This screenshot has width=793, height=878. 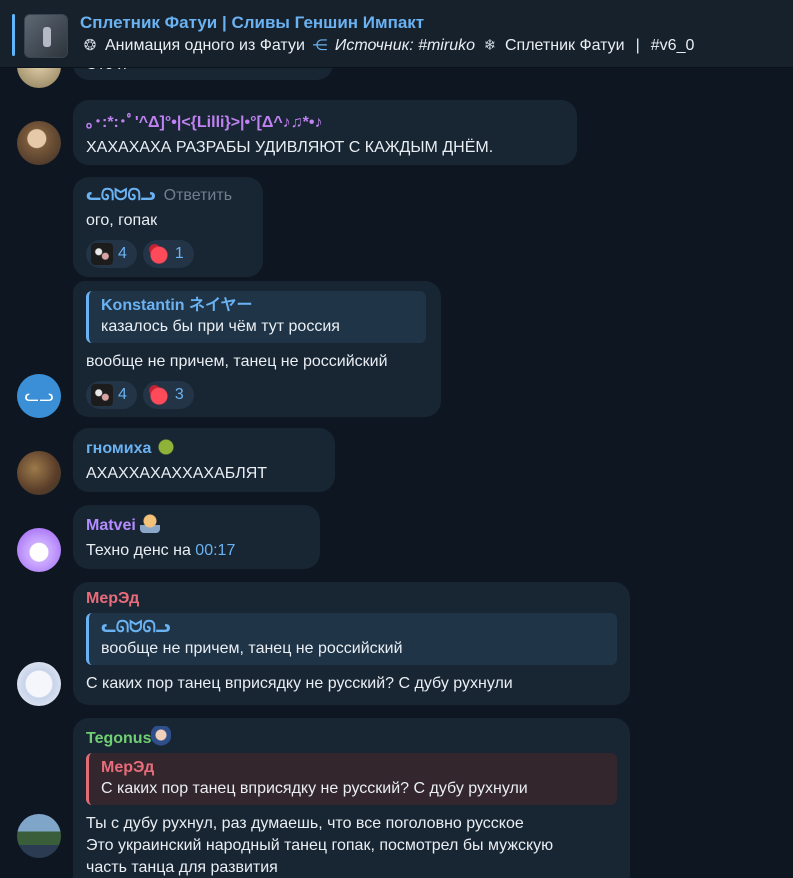 What do you see at coordinates (252, 23) in the screenshot?
I see `channel-title: Сплетник Фатуи | Сливы Геншин Импакт` at bounding box center [252, 23].